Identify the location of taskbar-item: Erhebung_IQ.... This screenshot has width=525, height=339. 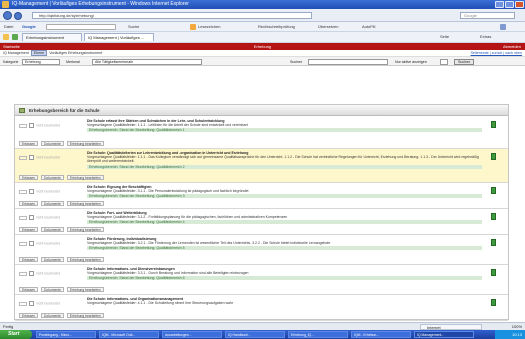
(318, 334).